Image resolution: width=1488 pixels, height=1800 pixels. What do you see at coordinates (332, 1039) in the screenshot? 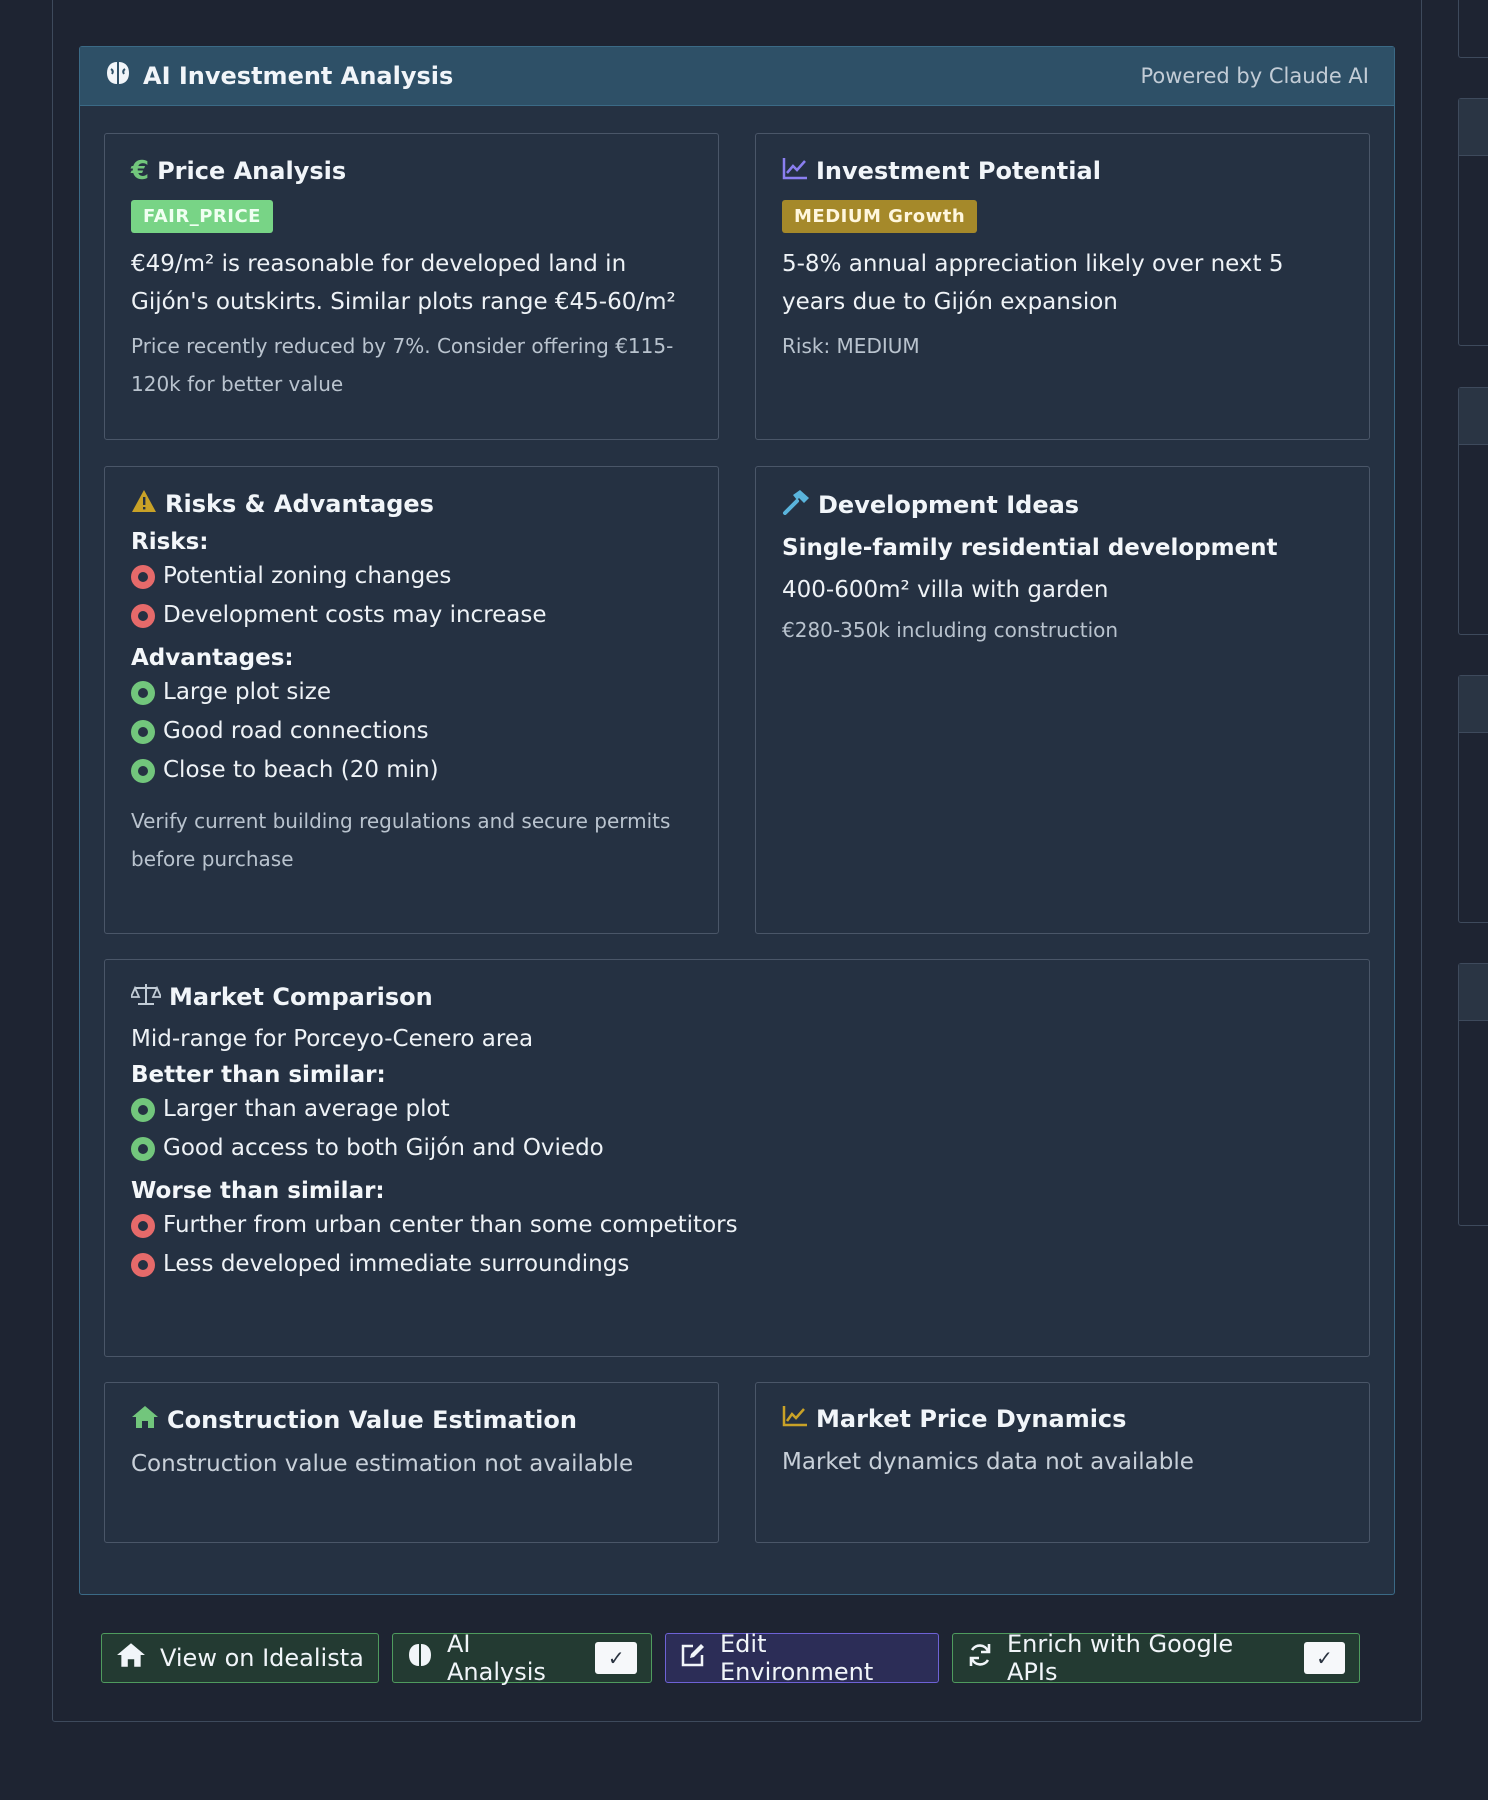
I see `market-summary: Mid-range for Porceyo-Cenero area` at bounding box center [332, 1039].